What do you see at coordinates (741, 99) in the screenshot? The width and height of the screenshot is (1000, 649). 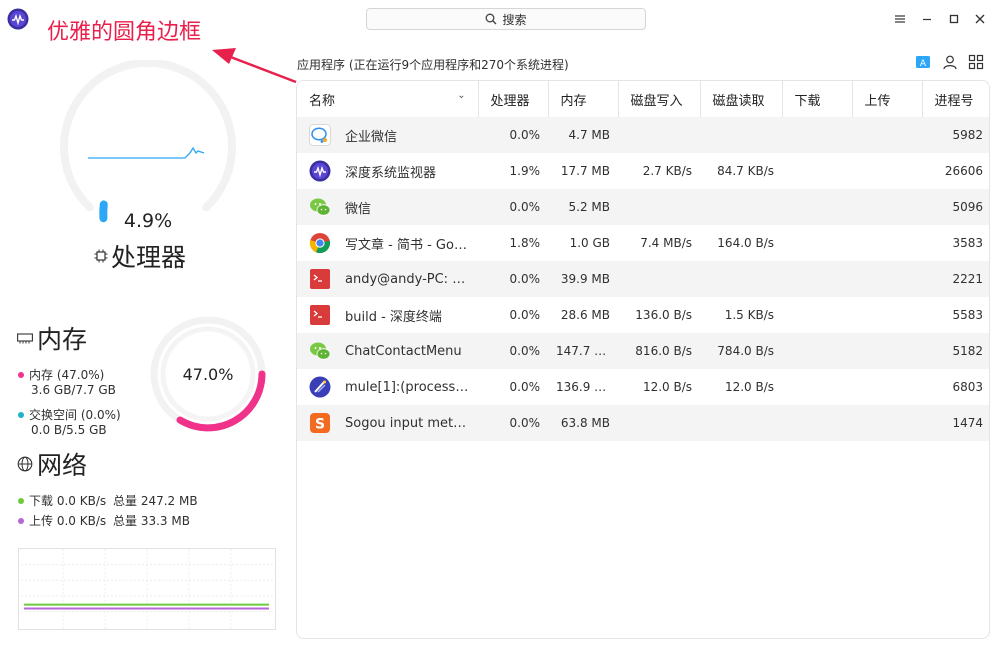 I see `column-disk-read: 磁盘读取` at bounding box center [741, 99].